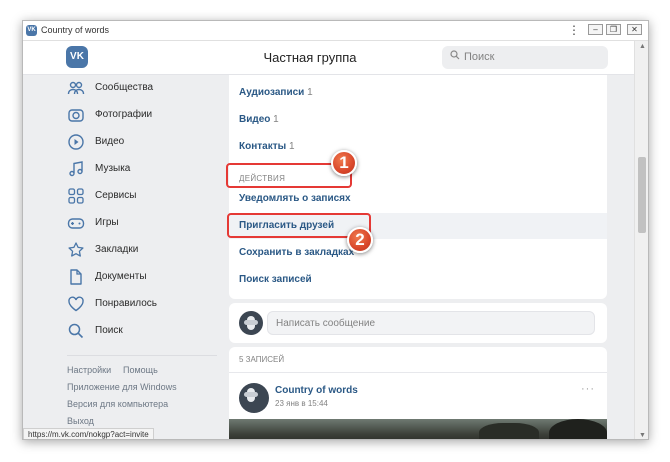 Image resolution: width=670 pixels, height=462 pixels. Describe the element at coordinates (121, 276) in the screenshot. I see `sidebar-item-label: Документы` at that location.